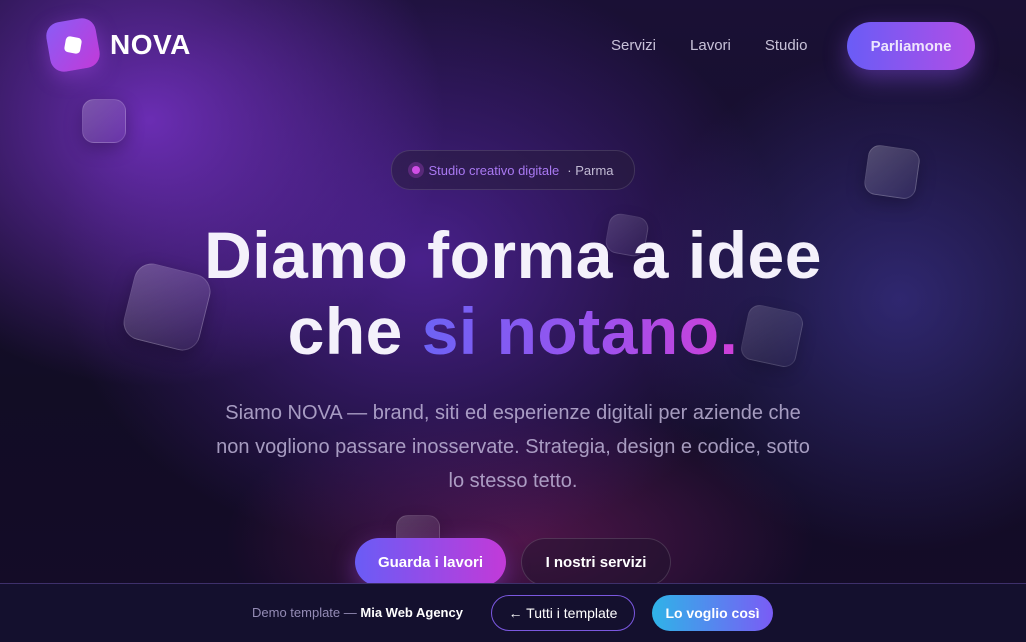 The image size is (1026, 642). I want to click on demo-bar-text: Demo template — Mia Web Agency, so click(357, 612).